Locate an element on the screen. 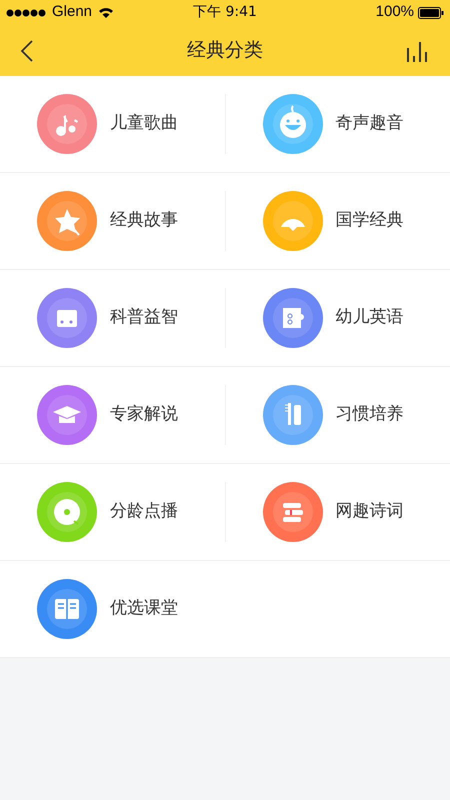  category-label: 儿童歌曲 is located at coordinates (144, 124).